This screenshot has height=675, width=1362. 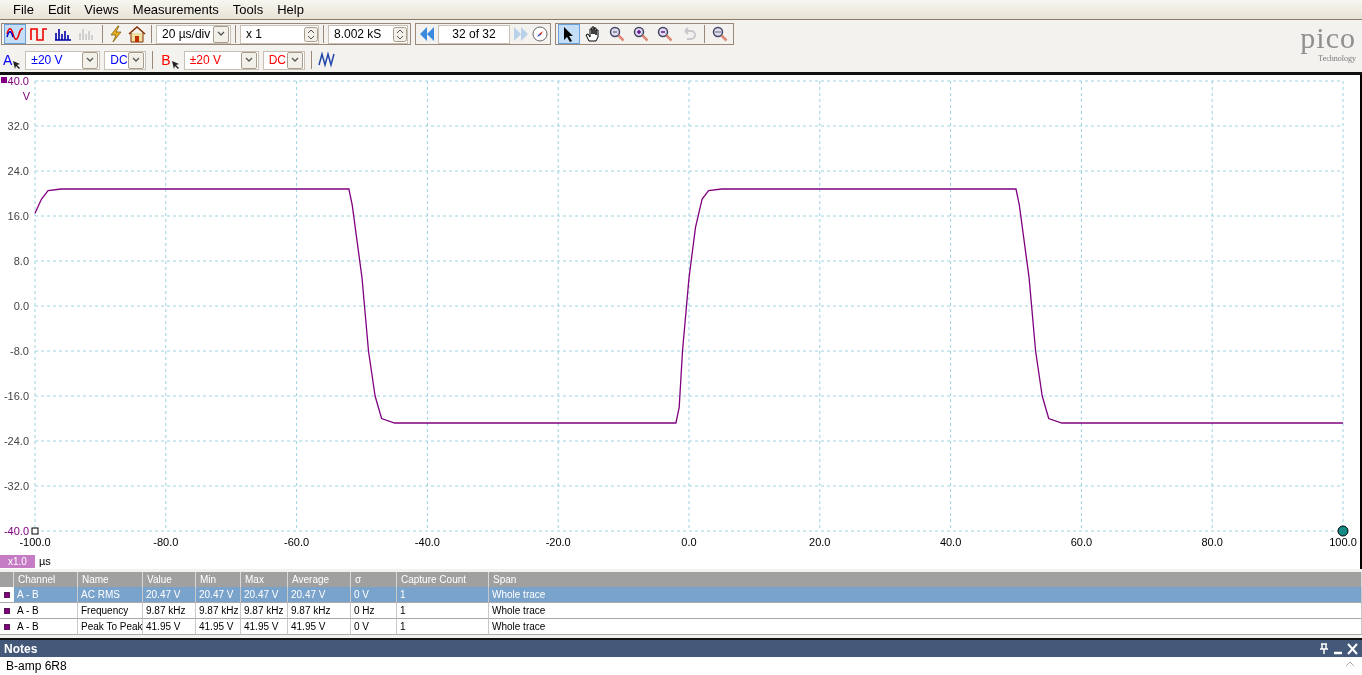 I want to click on zoom-spinbox: x 1, so click(x=279, y=34).